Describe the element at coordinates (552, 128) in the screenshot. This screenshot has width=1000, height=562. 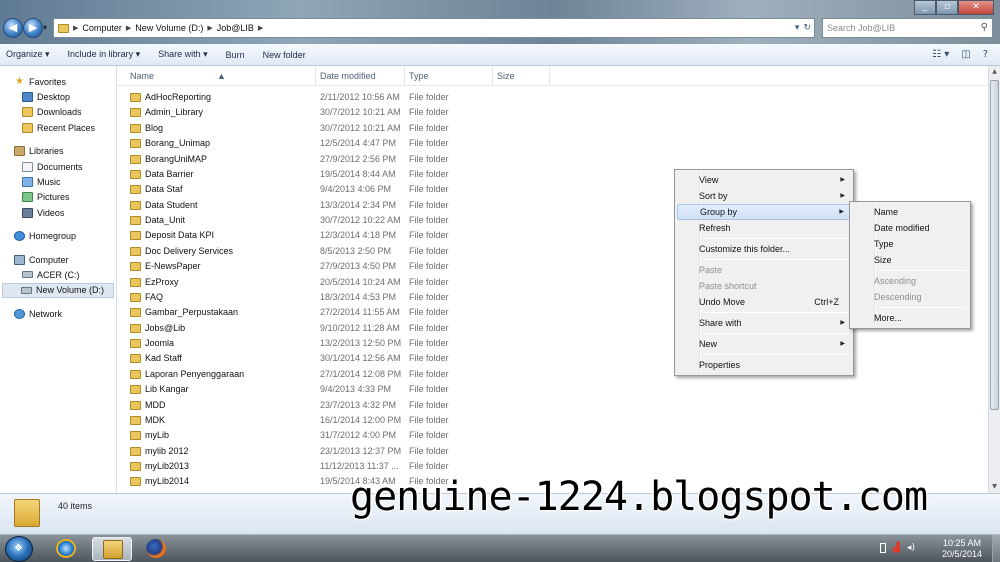
I see `table-row: Blog 30/7/2012 10:21 AM File folder` at that location.